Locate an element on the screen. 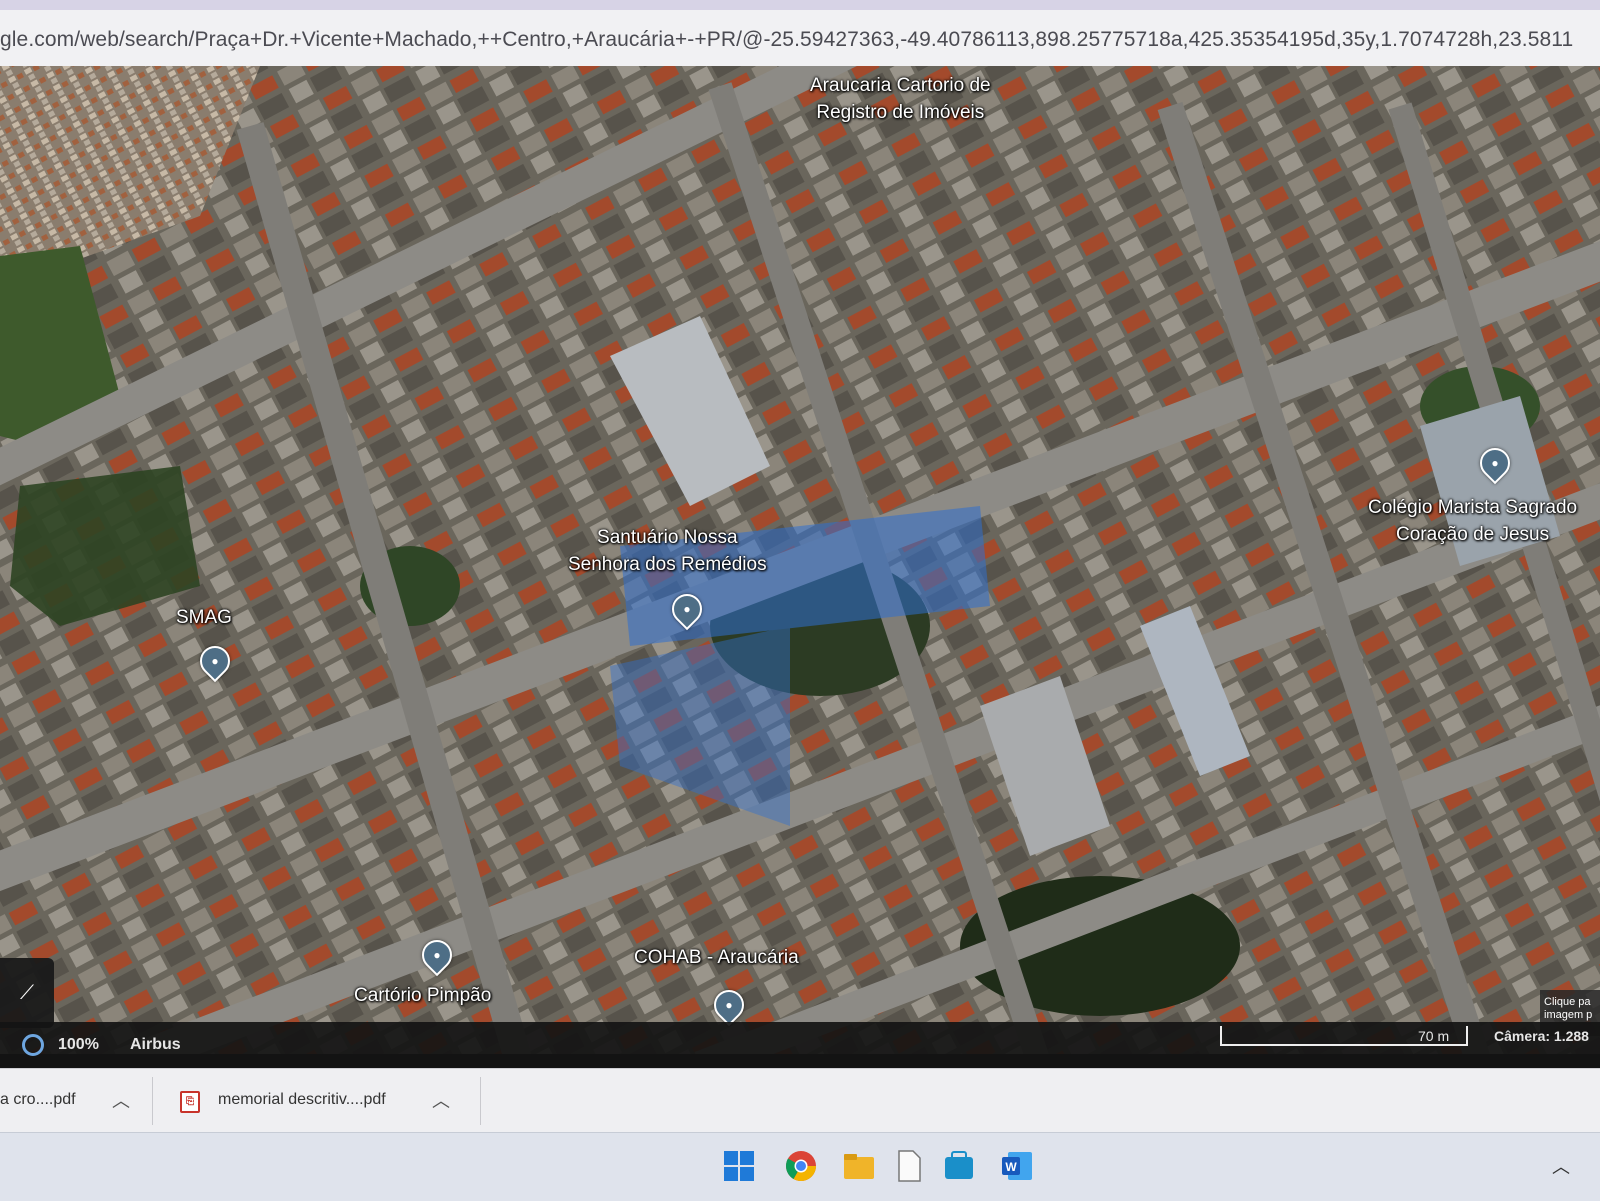 Image resolution: width=1600 pixels, height=1201 pixels. taskbar: W ︿ is located at coordinates (800, 1166).